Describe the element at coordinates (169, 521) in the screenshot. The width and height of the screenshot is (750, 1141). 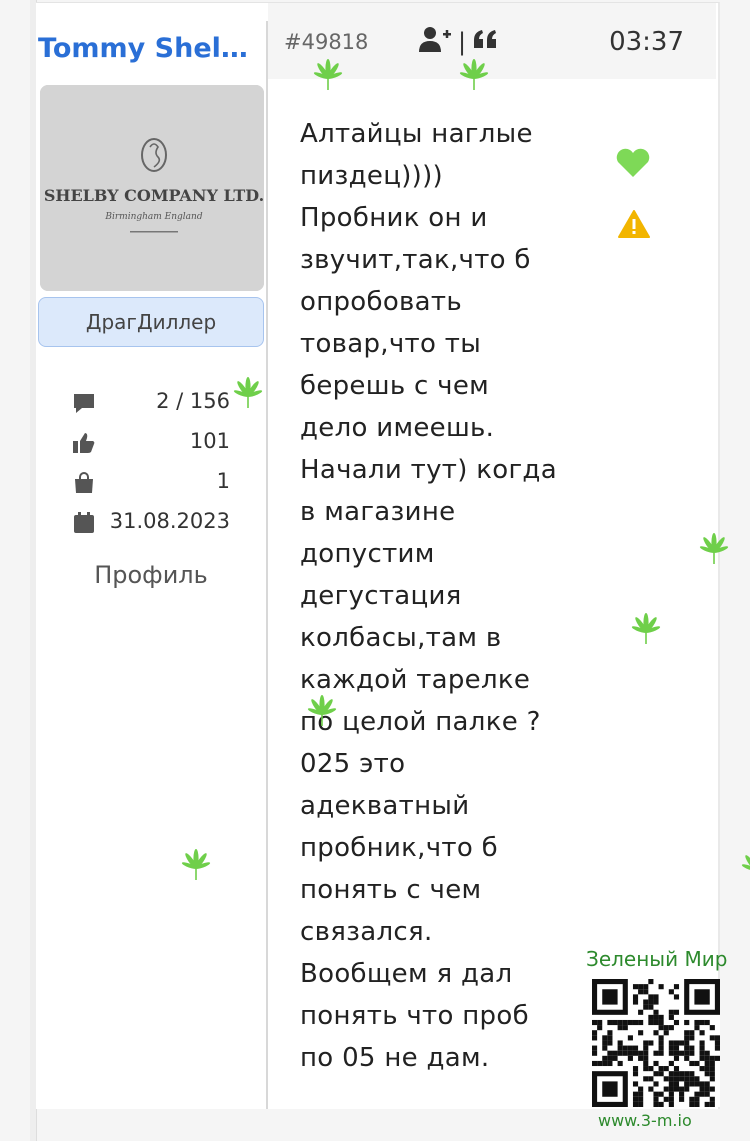
I see `stat-joined-value: 31.08.2023` at that location.